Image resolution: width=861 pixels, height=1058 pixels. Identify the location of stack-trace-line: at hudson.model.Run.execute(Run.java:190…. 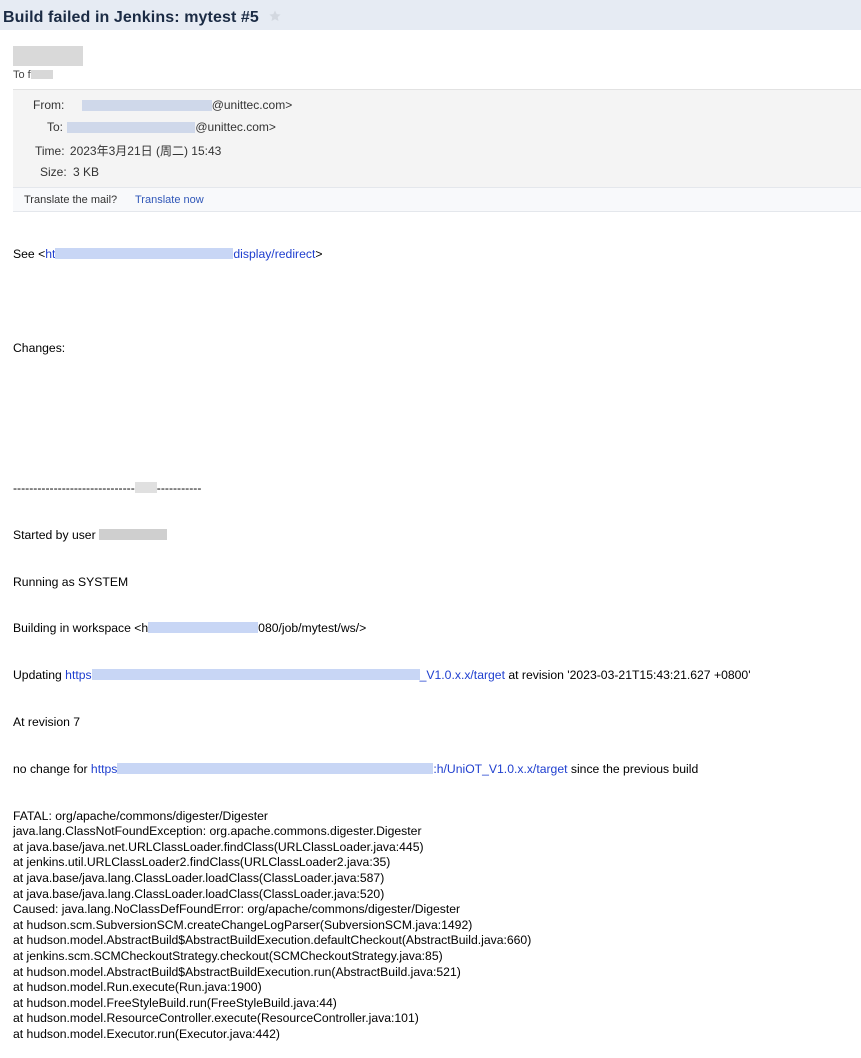
(137, 987).